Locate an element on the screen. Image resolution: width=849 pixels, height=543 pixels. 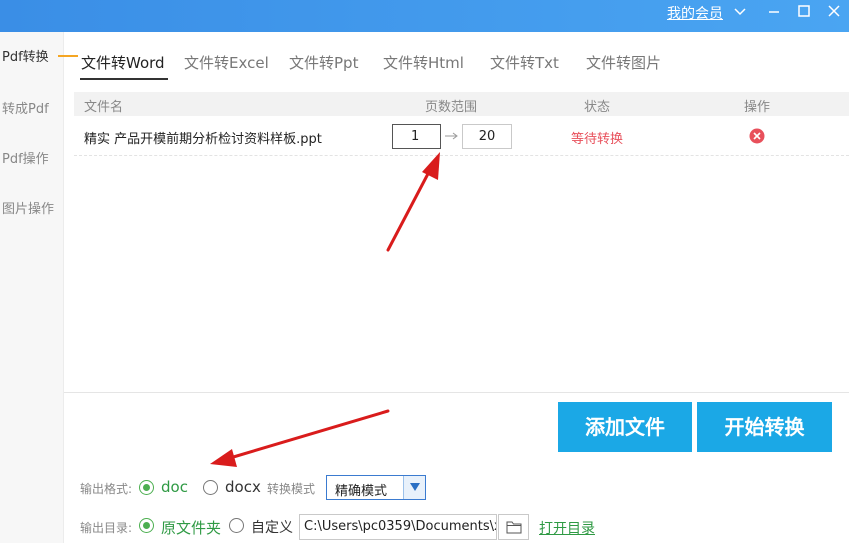
title-bar: 我的会员 is located at coordinates (424, 16).